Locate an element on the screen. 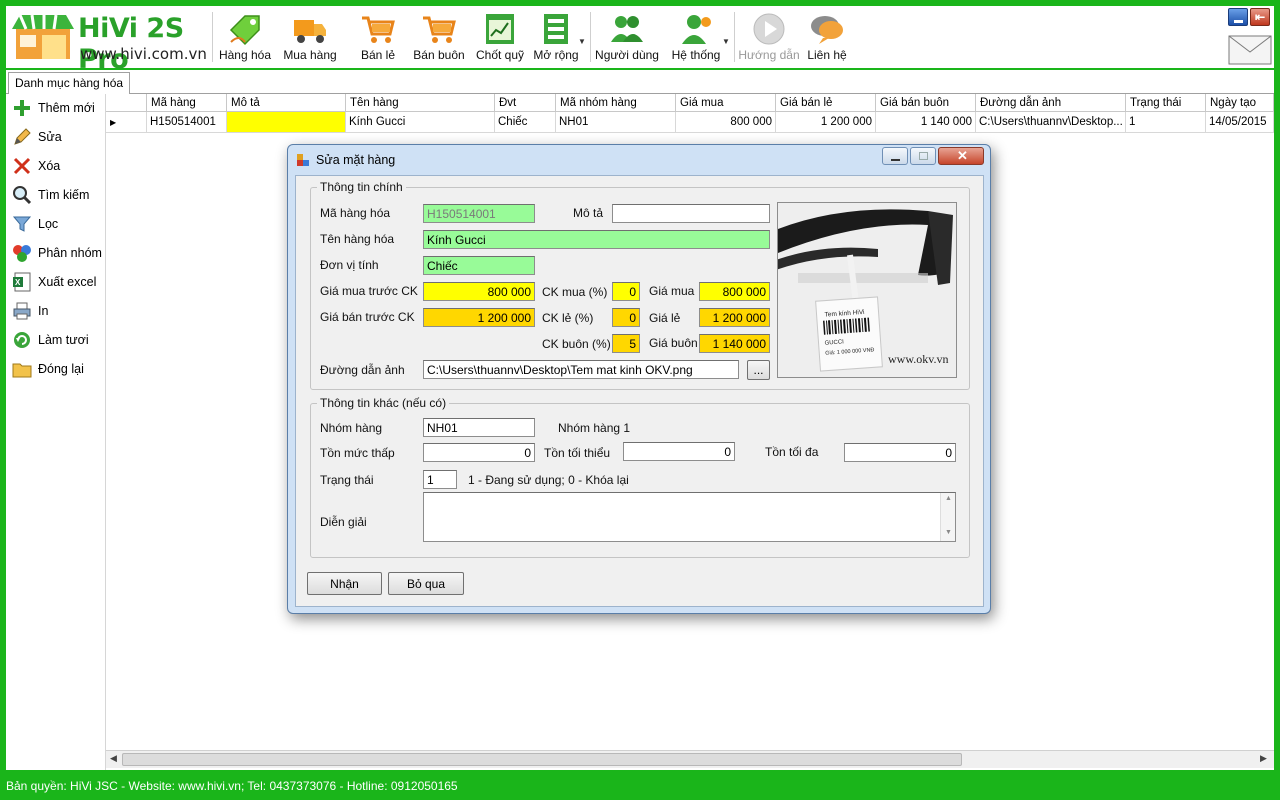 This screenshot has width=1280, height=800. grid-header: Mã nhóm hàng is located at coordinates (616, 103).